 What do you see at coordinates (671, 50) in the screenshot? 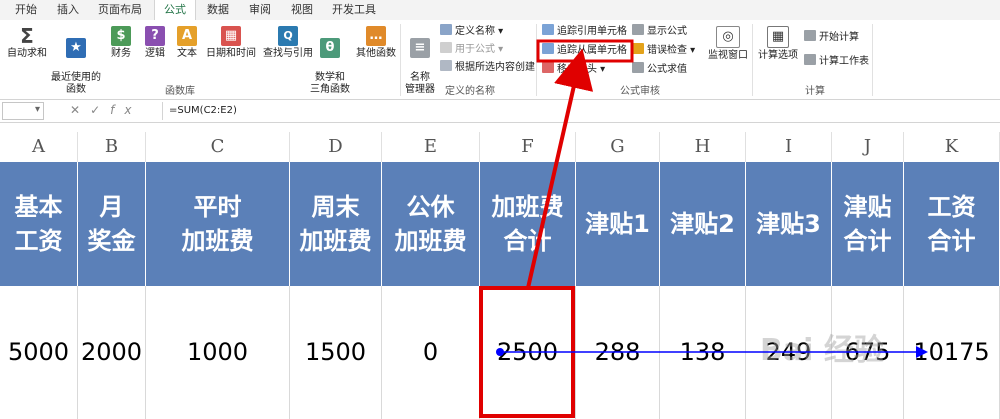
I see `error-checking-label: 错误检查 ▾` at bounding box center [671, 50].